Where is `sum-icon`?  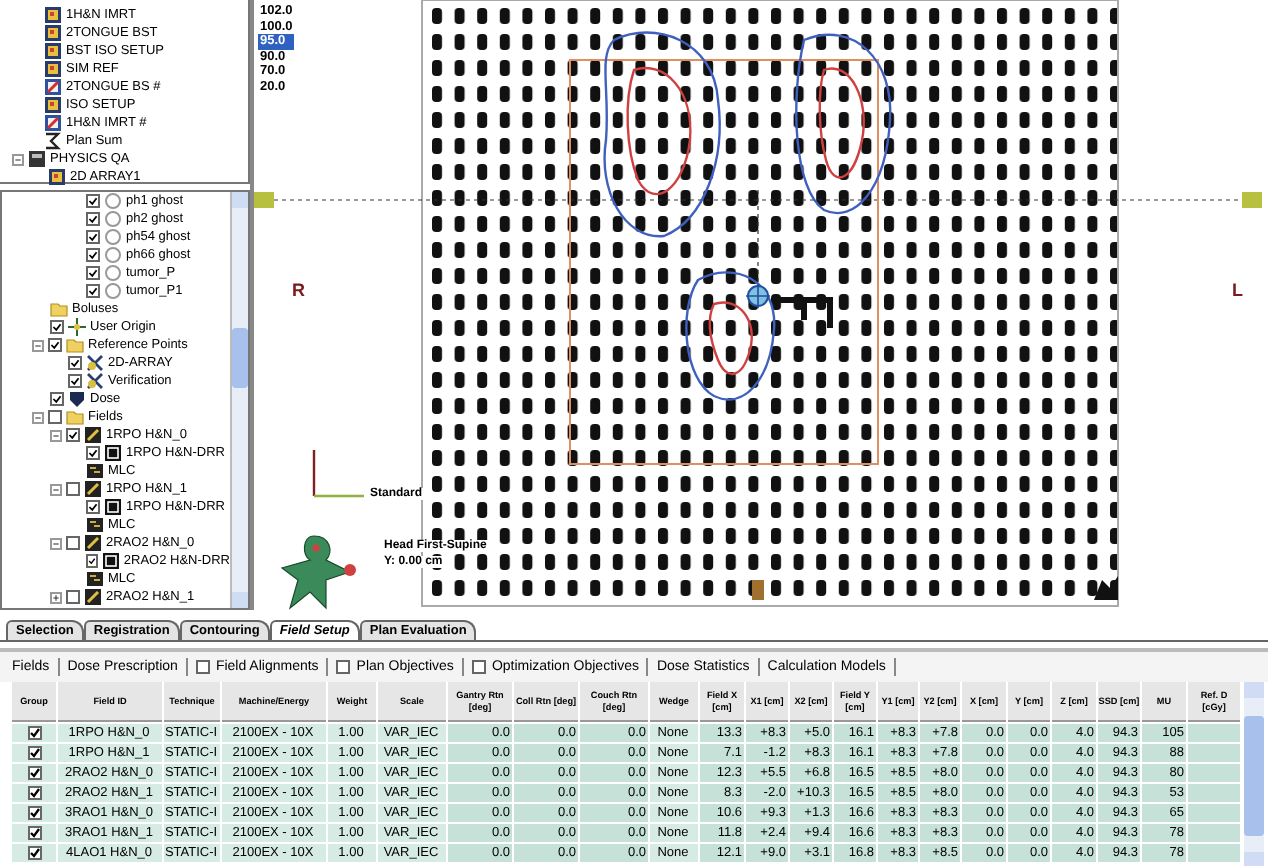
sum-icon is located at coordinates (53, 141).